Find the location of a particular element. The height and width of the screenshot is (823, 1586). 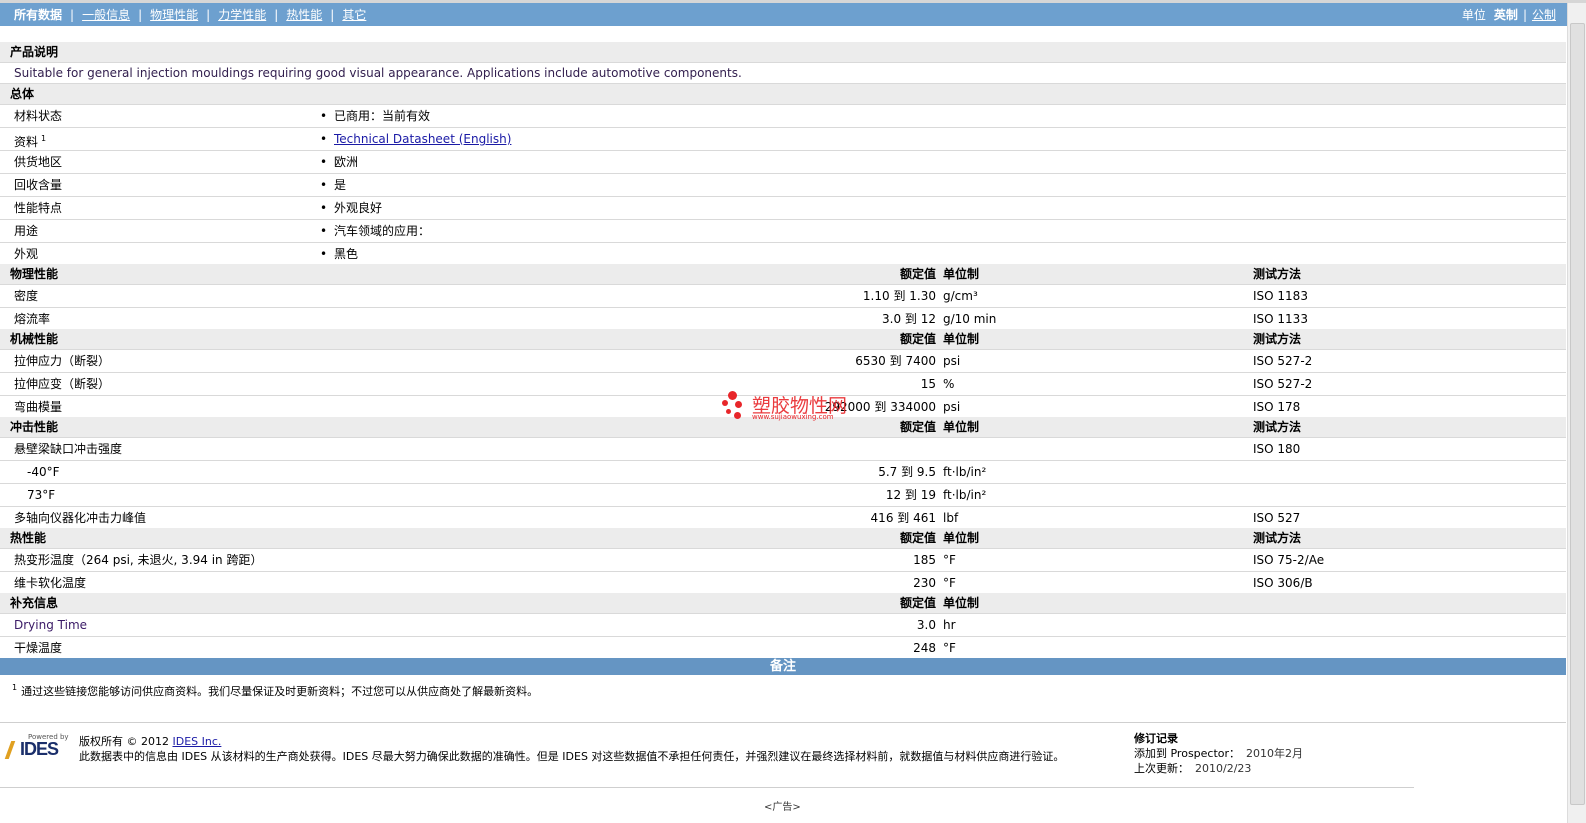

unit-value: lbf is located at coordinates (951, 518).